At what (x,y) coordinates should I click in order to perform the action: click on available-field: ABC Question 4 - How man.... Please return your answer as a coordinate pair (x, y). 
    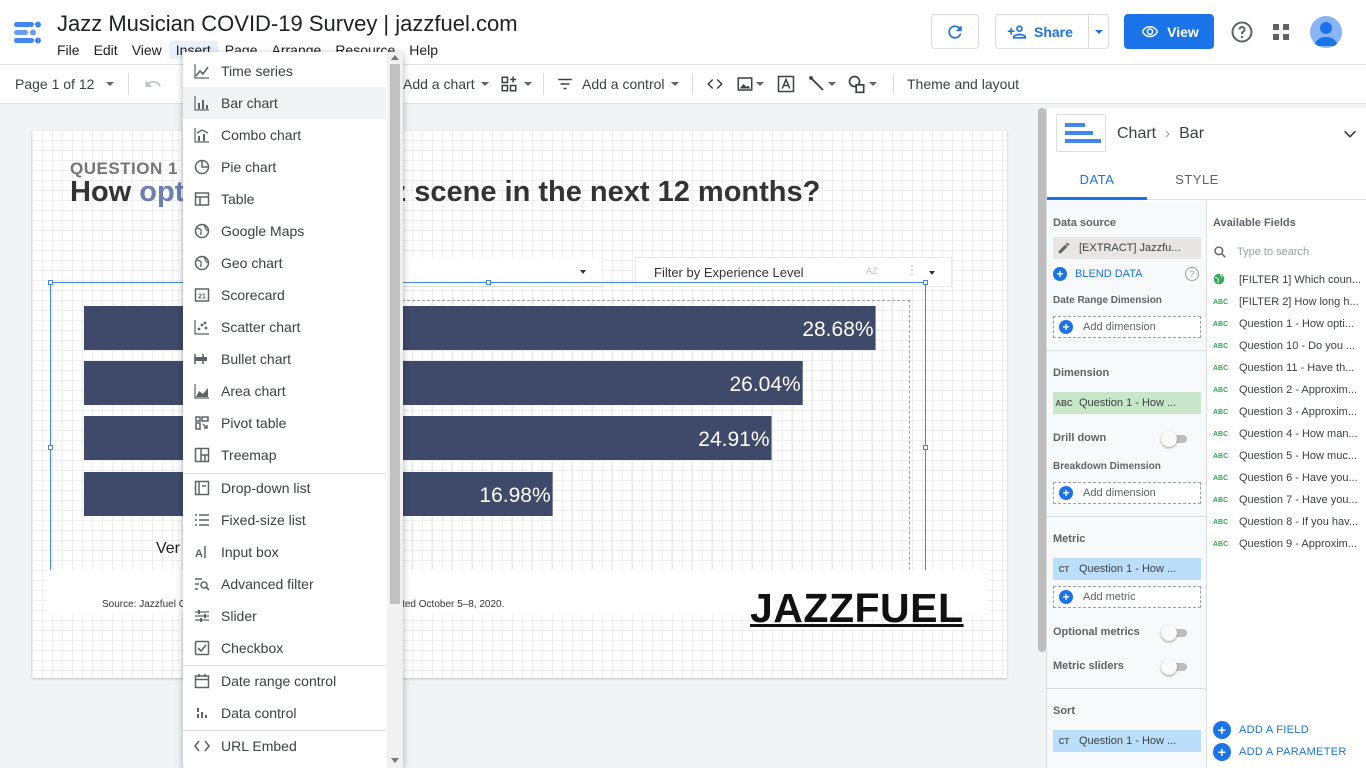
    Looking at the image, I should click on (1288, 434).